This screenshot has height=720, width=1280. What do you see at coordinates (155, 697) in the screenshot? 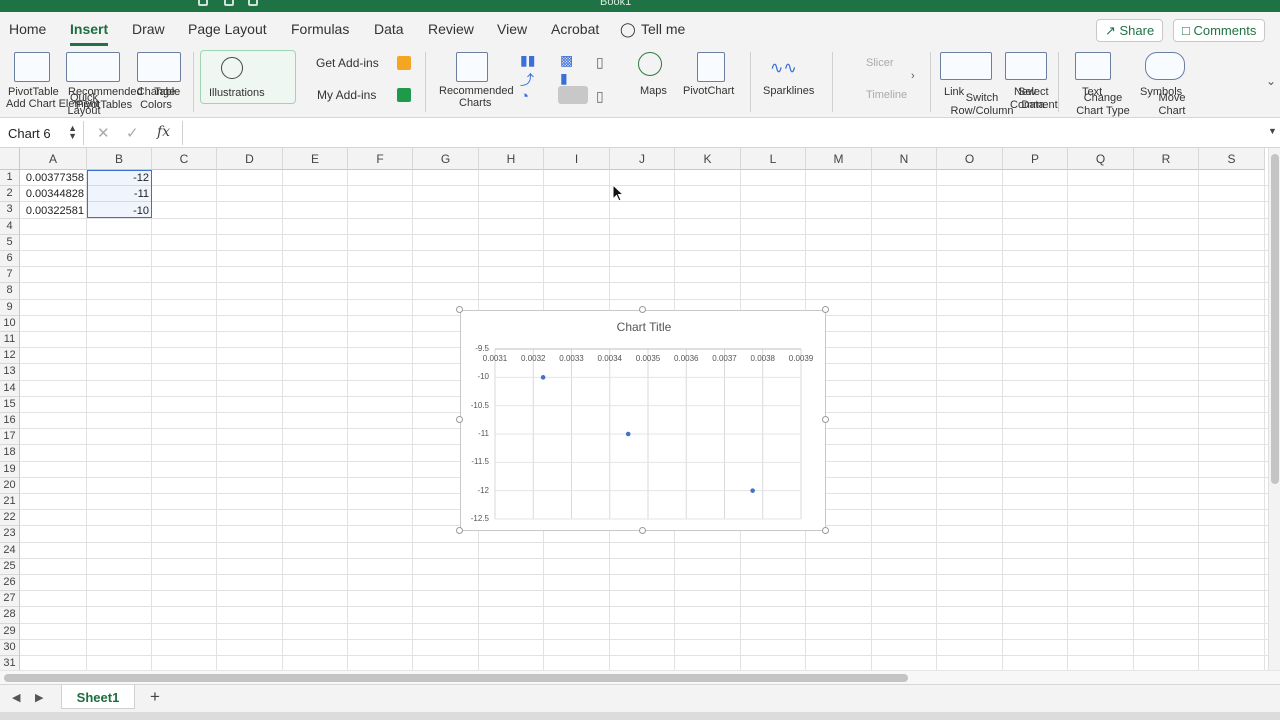
I see `add-sheet-button: +` at bounding box center [155, 697].